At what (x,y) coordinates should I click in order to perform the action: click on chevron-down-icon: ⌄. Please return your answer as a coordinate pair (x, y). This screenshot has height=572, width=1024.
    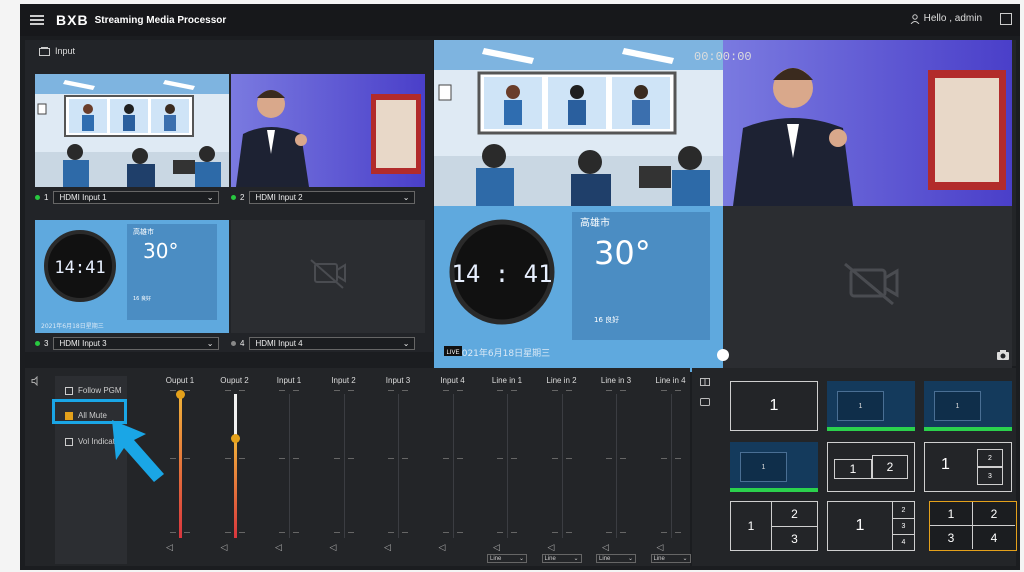
    Looking at the image, I should click on (685, 559).